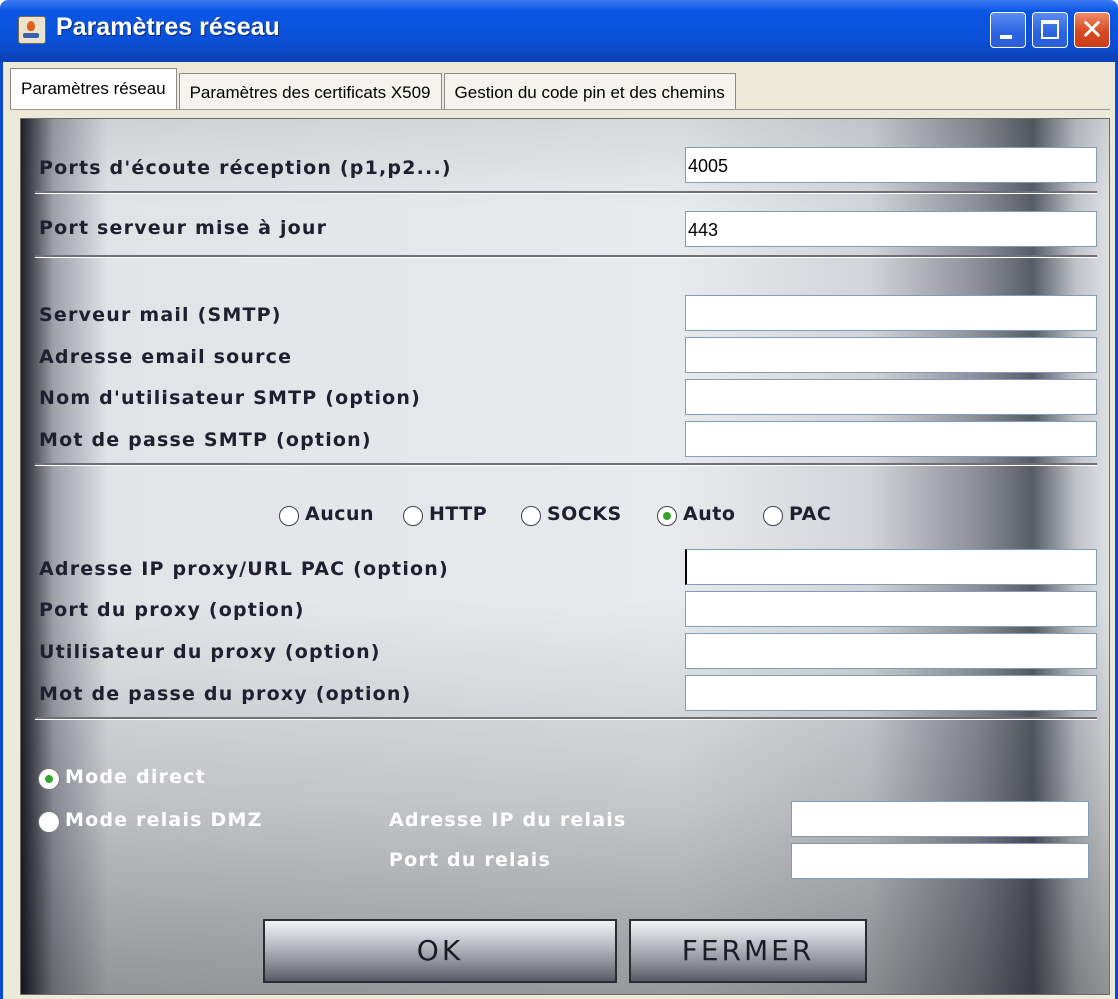  Describe the element at coordinates (810, 514) in the screenshot. I see `proxy-mode-pac-label: PAC` at that location.